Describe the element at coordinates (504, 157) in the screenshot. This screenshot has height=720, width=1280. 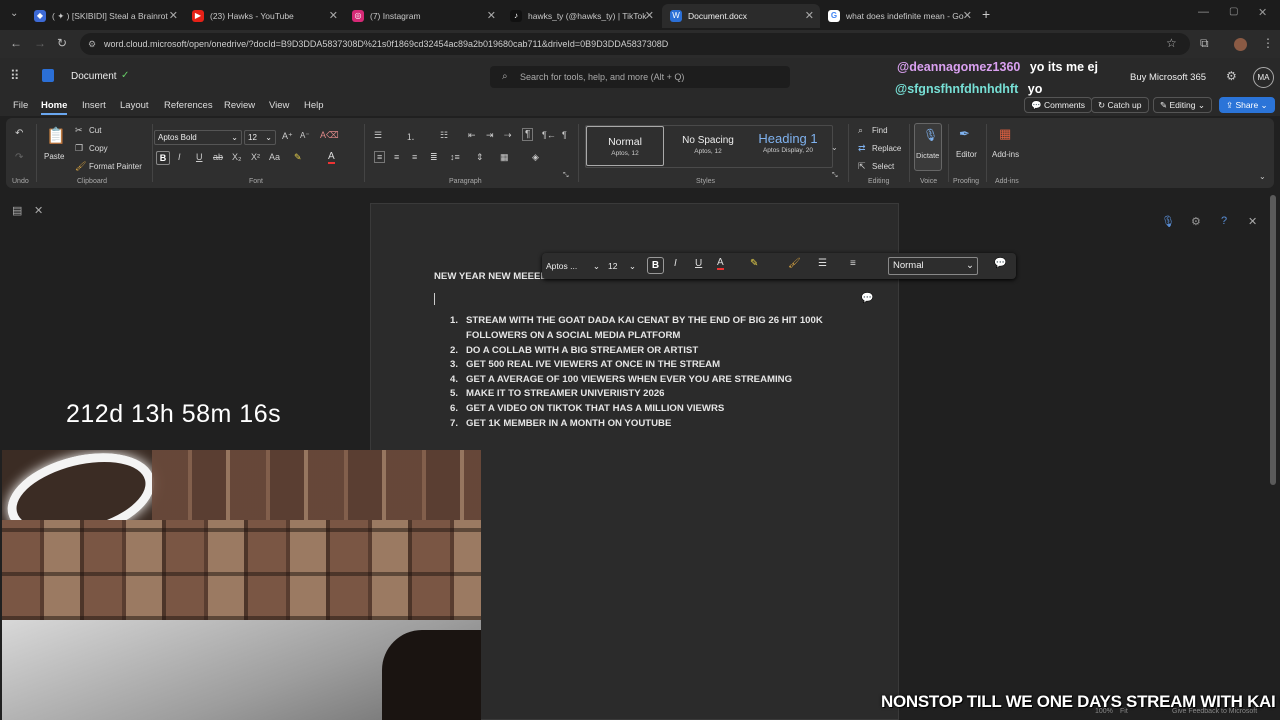
I see `borders-icon: ▦` at that location.